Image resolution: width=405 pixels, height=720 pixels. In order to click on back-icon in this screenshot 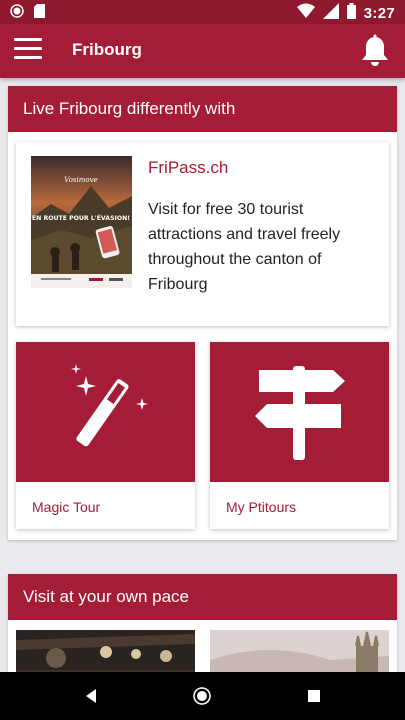, I will do `click(91, 698)`.